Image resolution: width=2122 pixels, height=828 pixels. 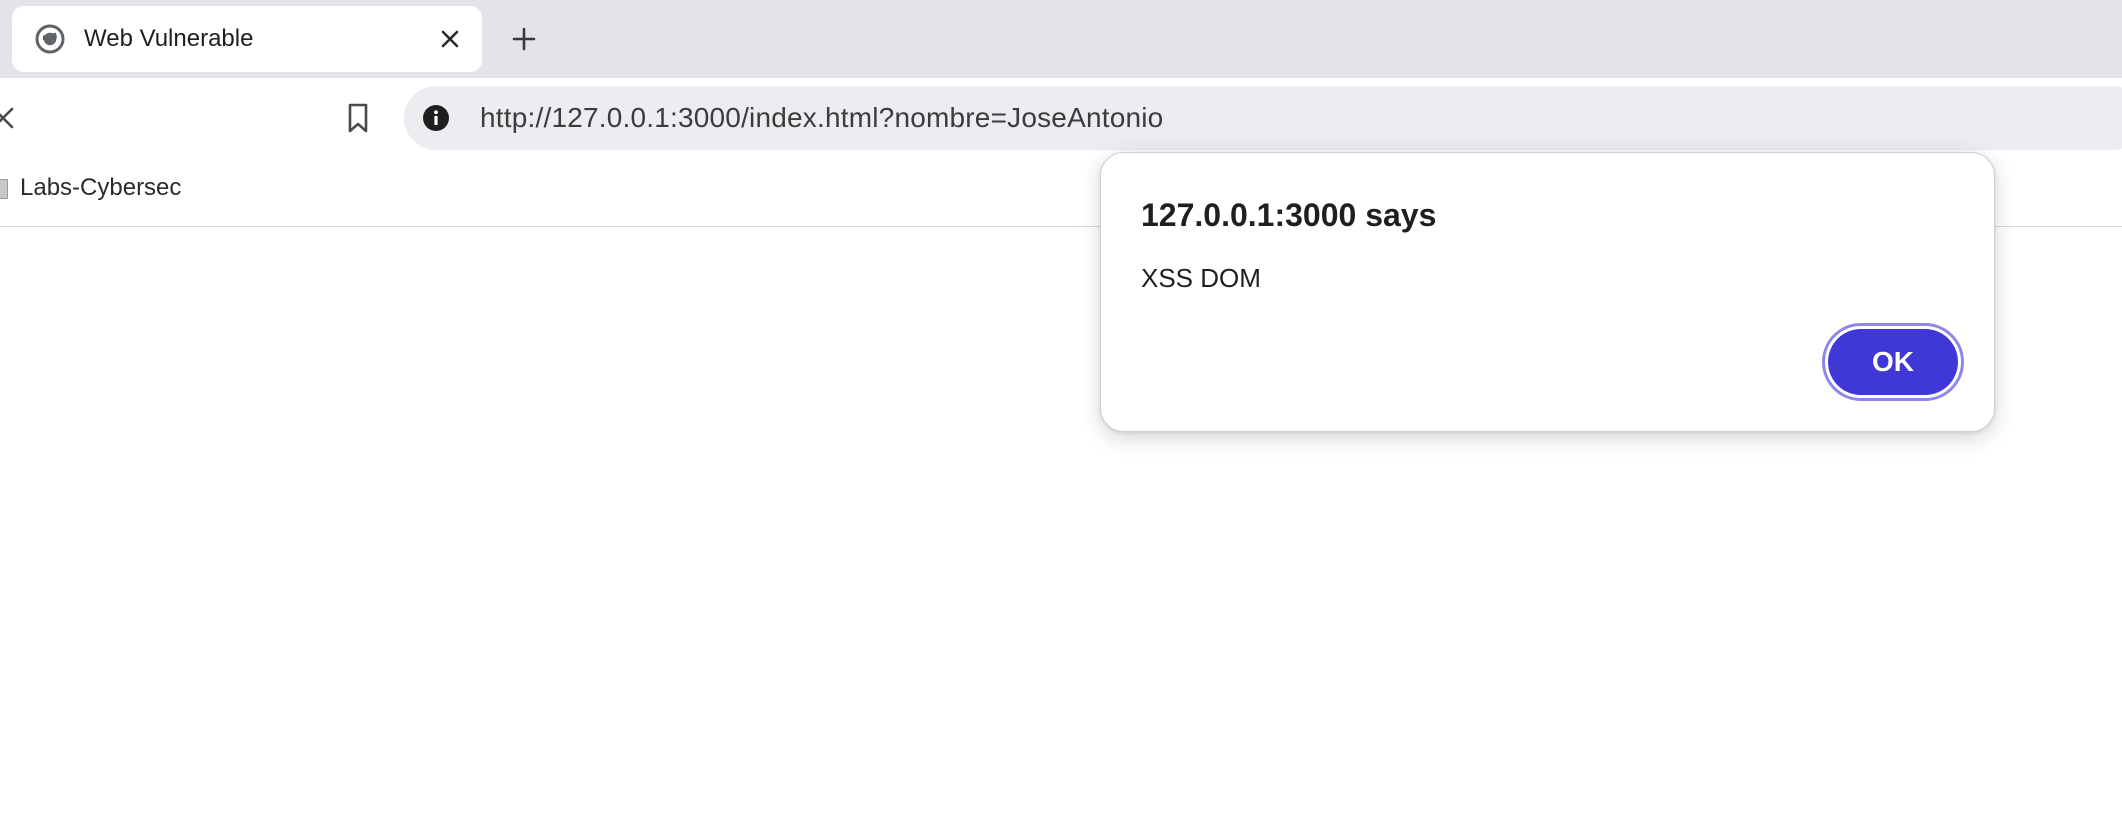 I want to click on bookmark-icon, so click(x=358, y=118).